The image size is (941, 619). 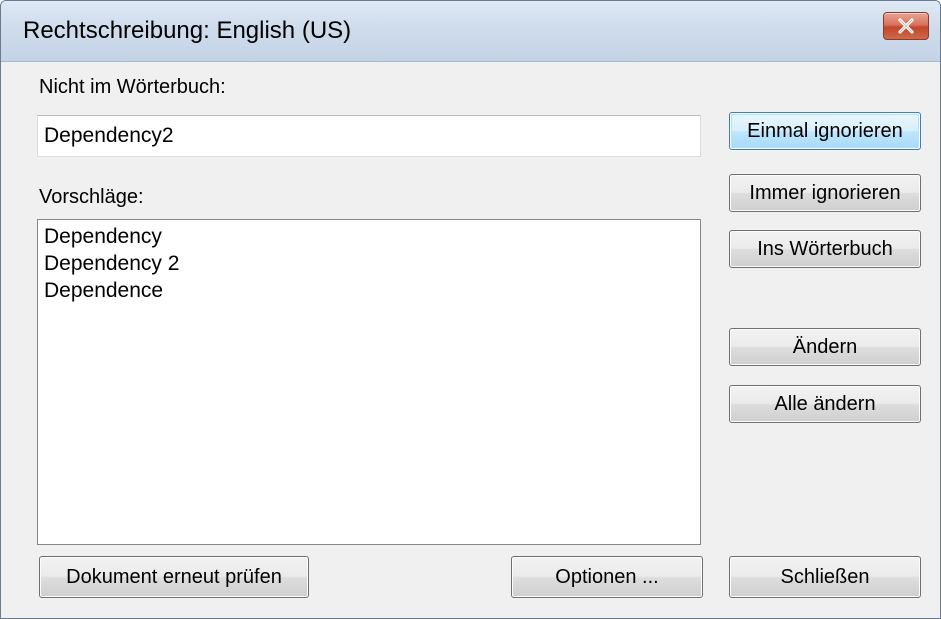 What do you see at coordinates (825, 577) in the screenshot?
I see `close-button: Schließen` at bounding box center [825, 577].